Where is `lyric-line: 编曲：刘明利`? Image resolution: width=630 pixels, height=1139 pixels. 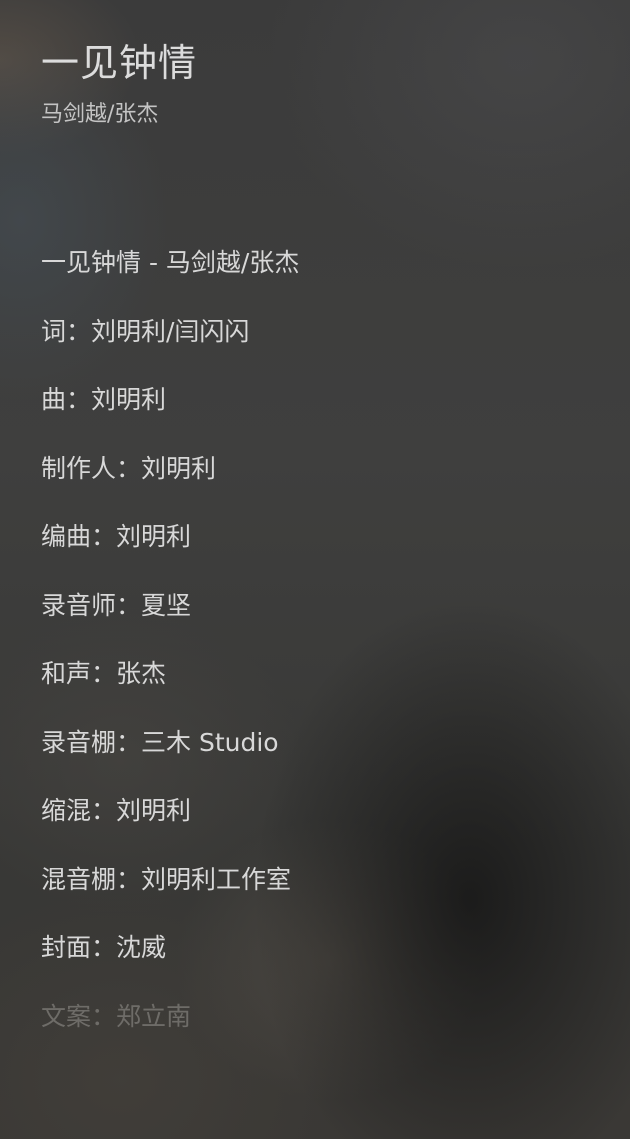 lyric-line: 编曲：刘明利 is located at coordinates (170, 551).